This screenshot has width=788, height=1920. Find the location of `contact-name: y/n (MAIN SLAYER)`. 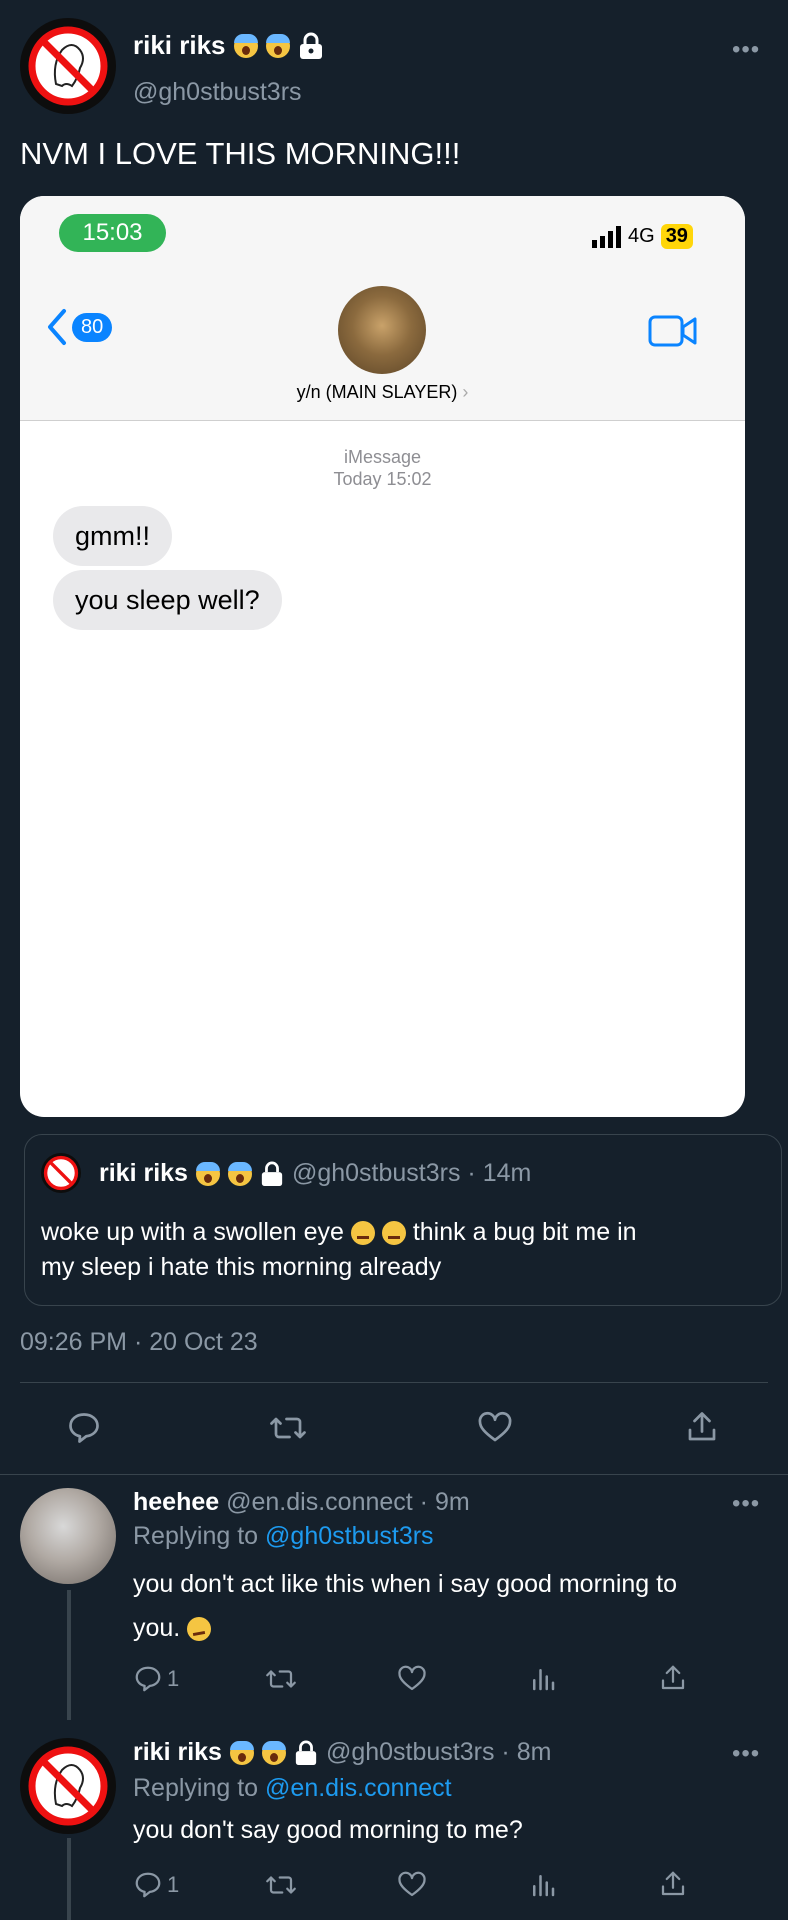

contact-name: y/n (MAIN SLAYER) is located at coordinates (377, 392).